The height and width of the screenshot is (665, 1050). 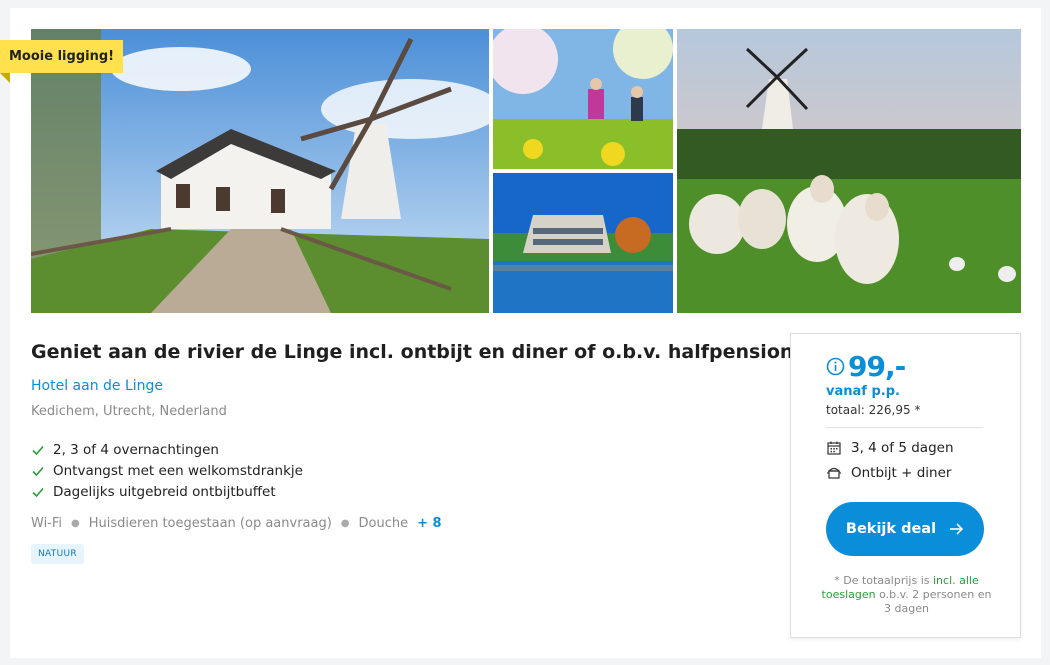 What do you see at coordinates (902, 448) in the screenshot?
I see `duration-label: 3, 4 of 5 dagen` at bounding box center [902, 448].